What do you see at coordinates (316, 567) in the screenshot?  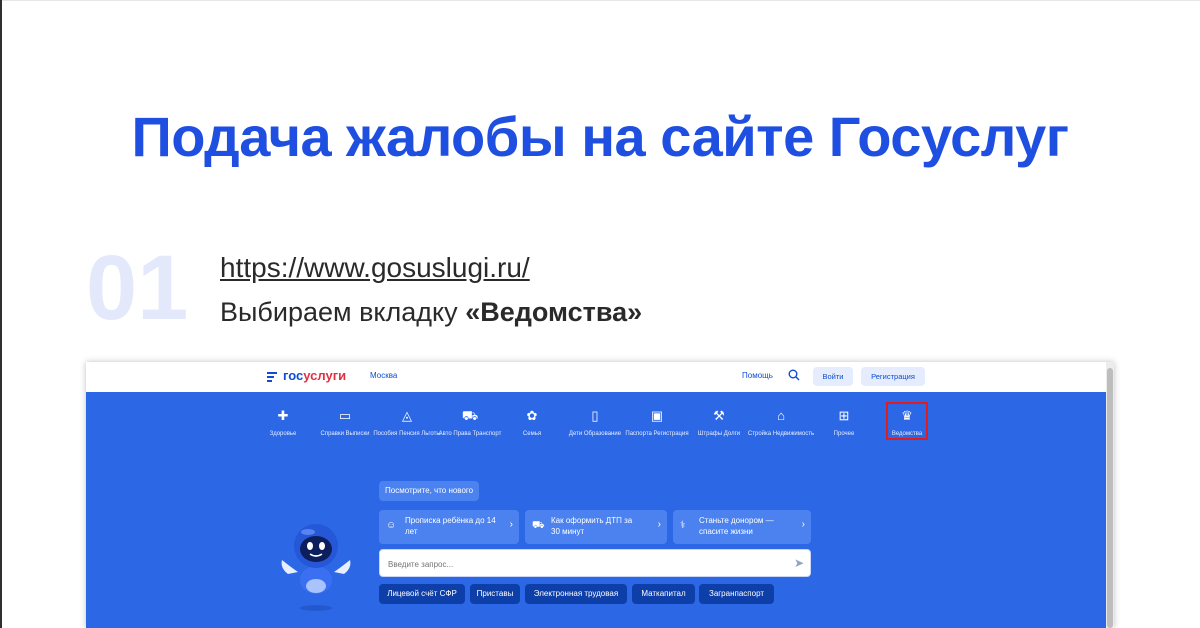 I see `robot-mascot` at bounding box center [316, 567].